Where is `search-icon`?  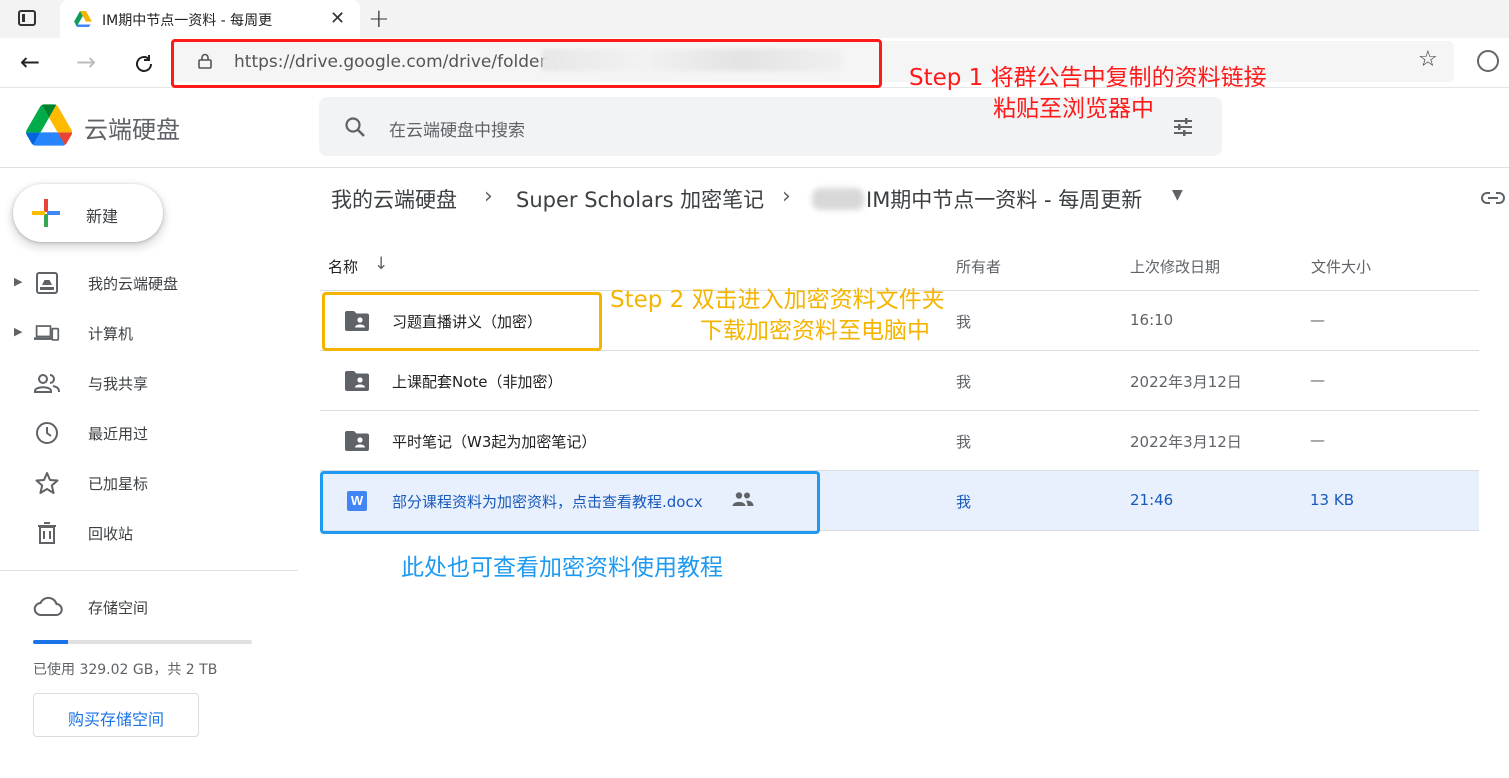 search-icon is located at coordinates (355, 127).